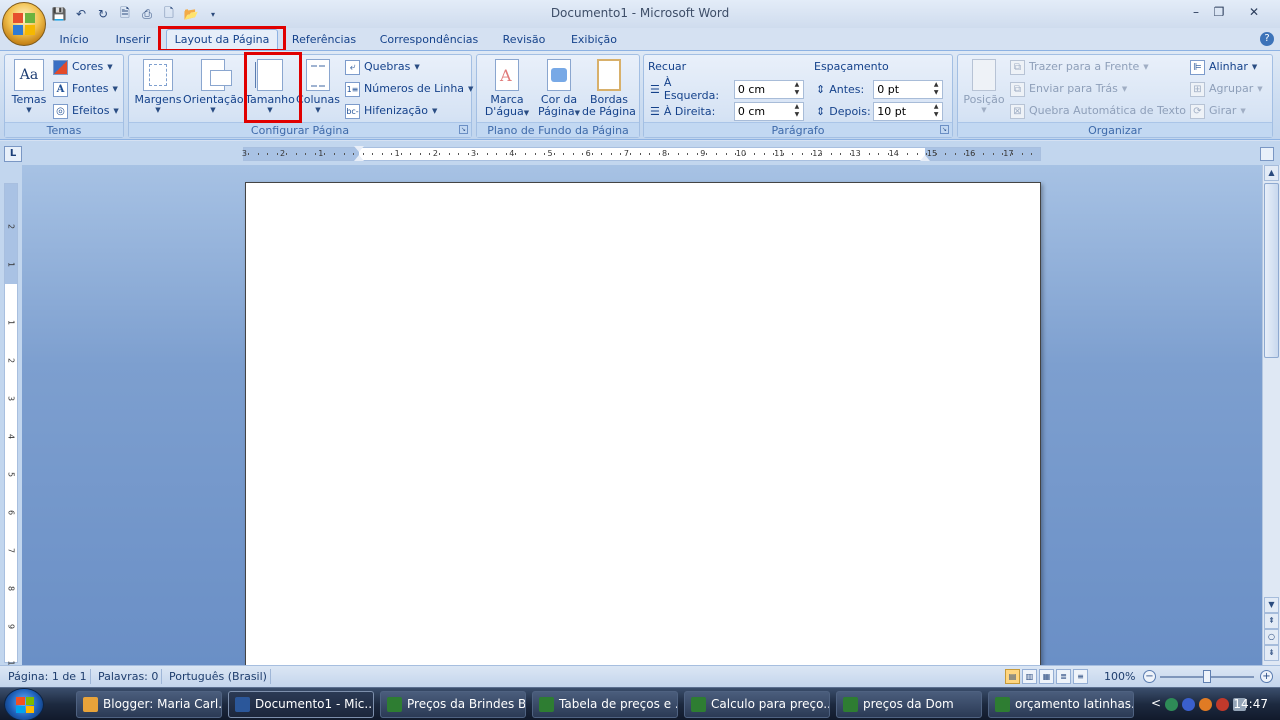 The image size is (1280, 720). What do you see at coordinates (133, 40) in the screenshot?
I see `tab-inserir: Inserir` at bounding box center [133, 40].